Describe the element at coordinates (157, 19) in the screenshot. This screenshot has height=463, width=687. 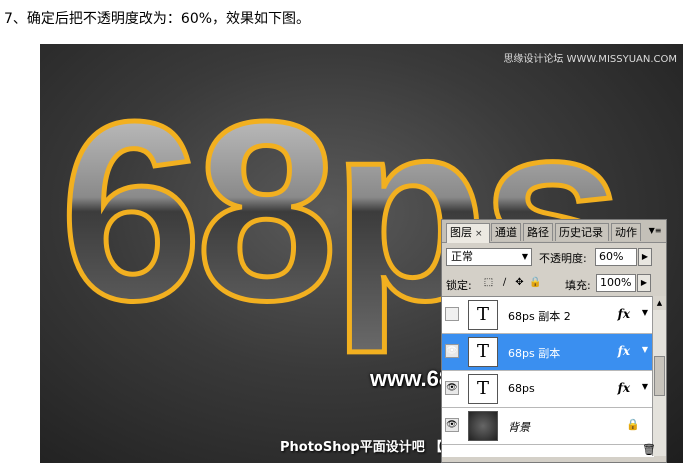
I see `step-instruction: 7、确定后把不透明度改为：60%，效果如下图。` at that location.